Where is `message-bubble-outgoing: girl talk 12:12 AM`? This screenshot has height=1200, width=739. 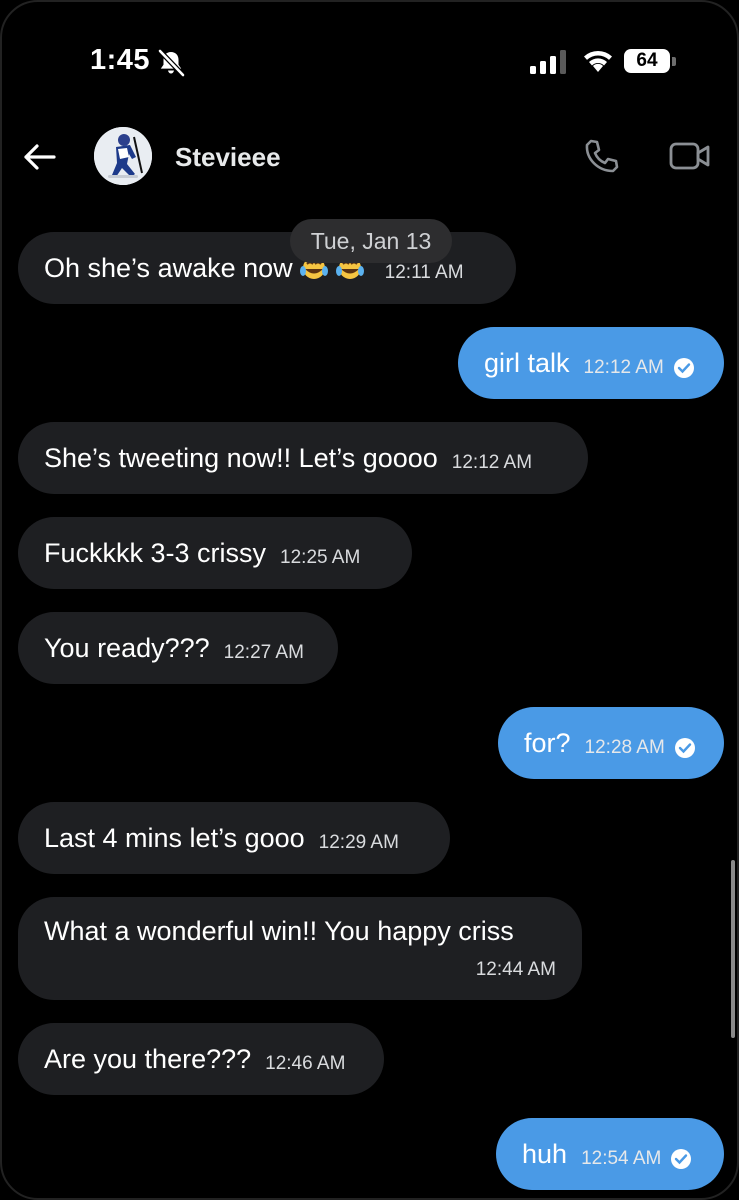 message-bubble-outgoing: girl talk 12:12 AM is located at coordinates (591, 363).